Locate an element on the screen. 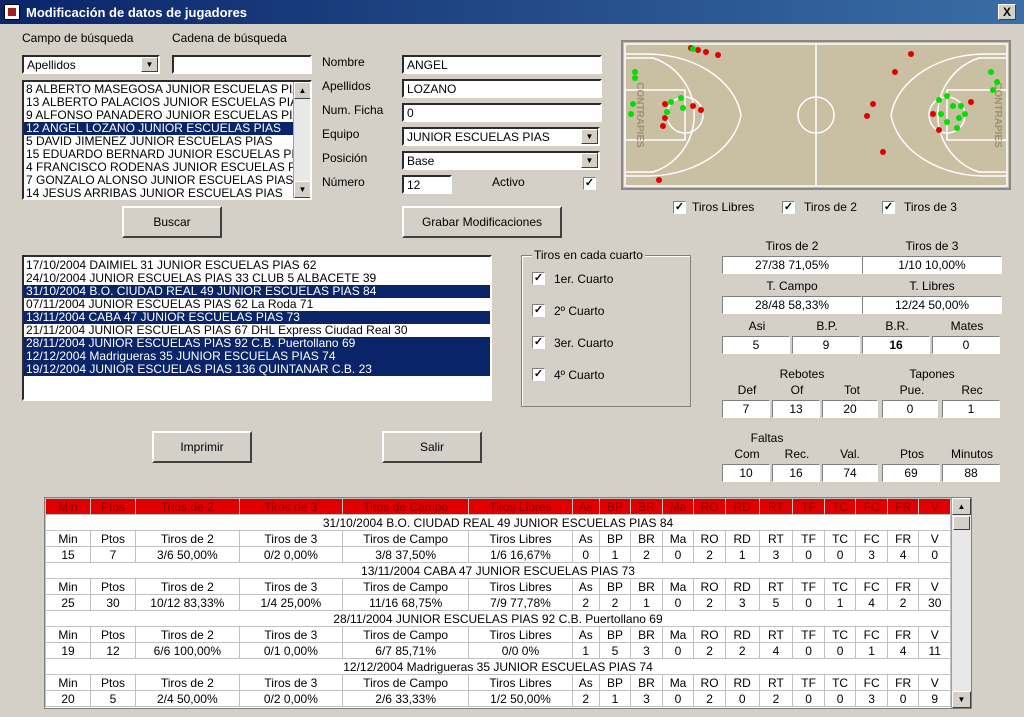 This screenshot has height=717, width=1024. grid-cell: 0/2 0,00% is located at coordinates (291, 554).